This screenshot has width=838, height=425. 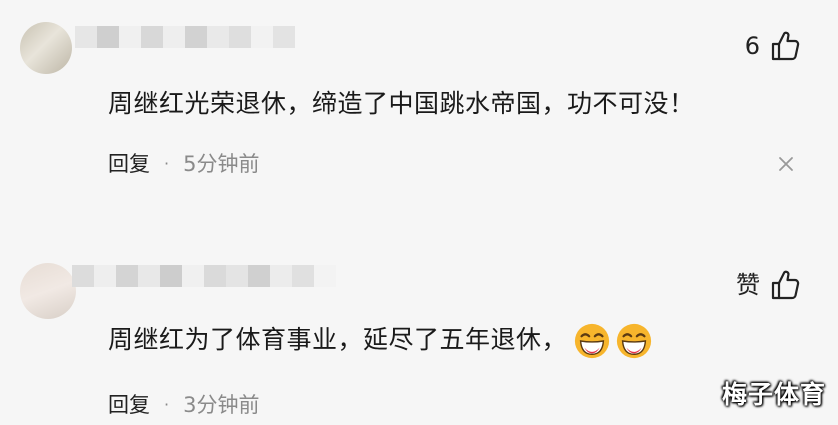 I want to click on comment-meta: 回复 · 3分钟前, so click(x=183, y=405).